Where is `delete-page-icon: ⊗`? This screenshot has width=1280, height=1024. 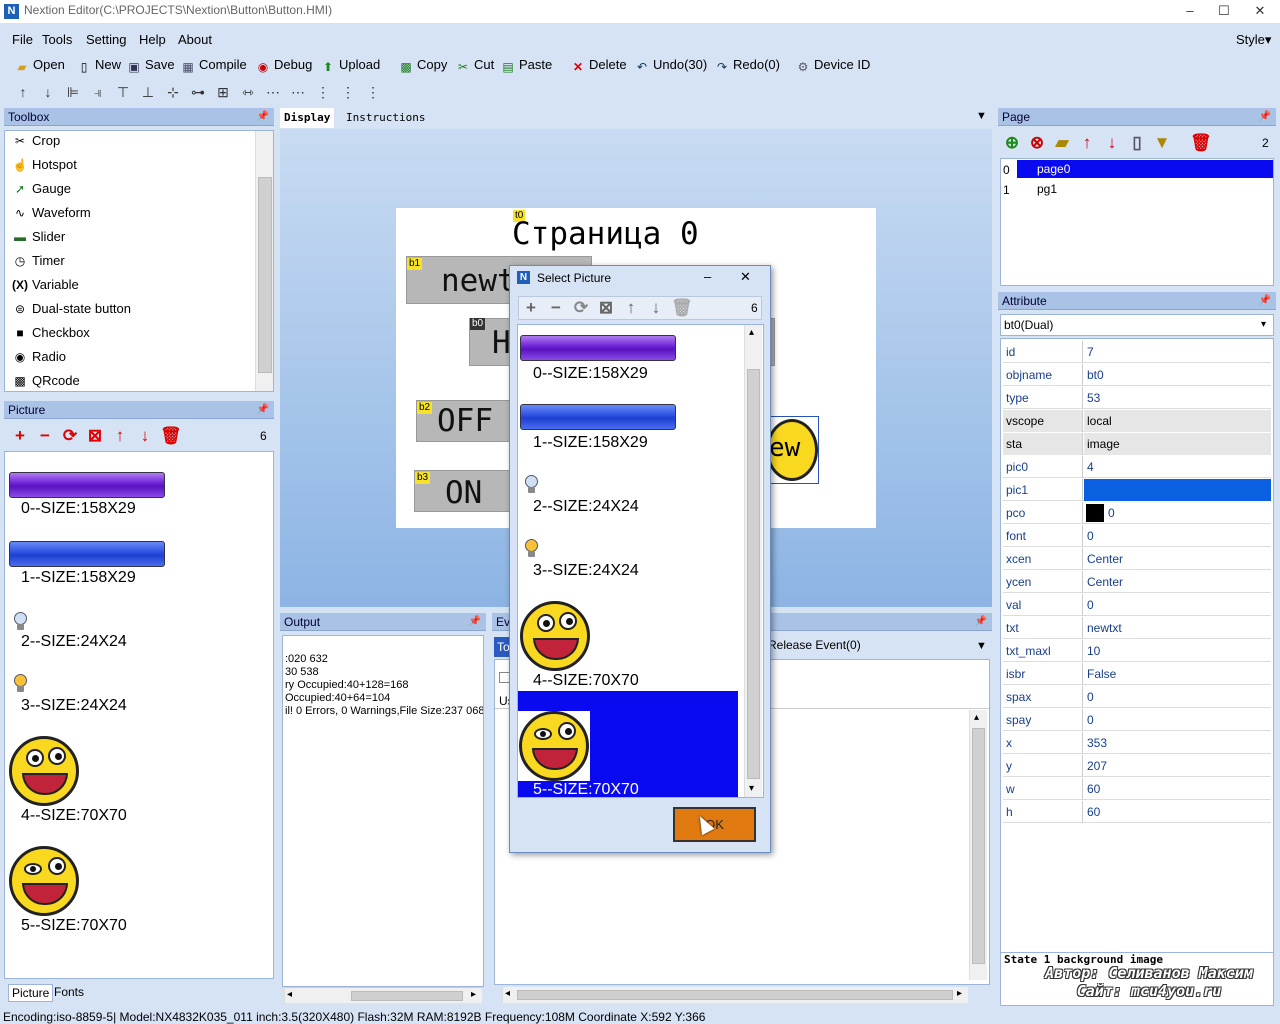 delete-page-icon: ⊗ is located at coordinates (1037, 143).